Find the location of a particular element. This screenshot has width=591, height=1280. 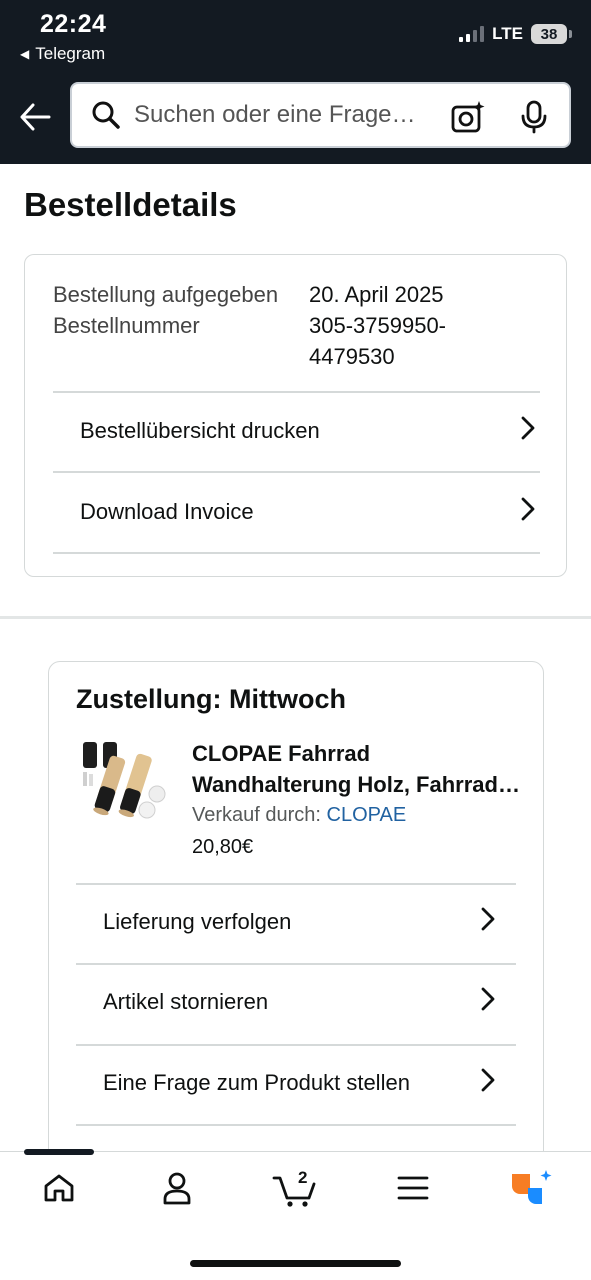

menu-icon is located at coordinates (413, 1190).